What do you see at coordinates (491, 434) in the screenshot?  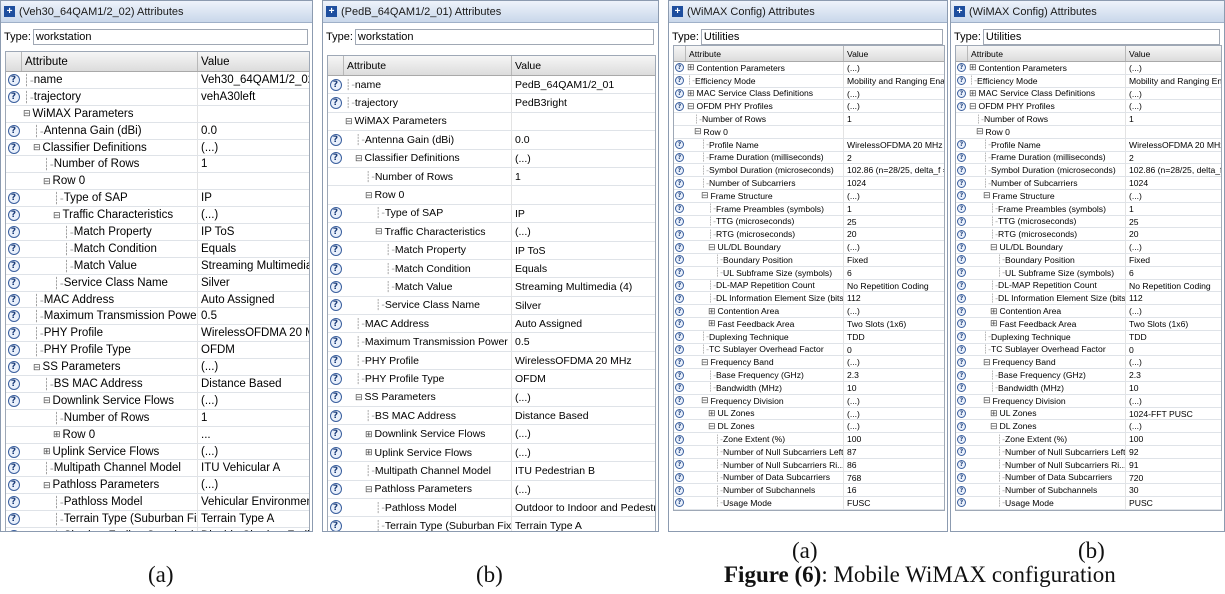 I see `attribute-row: ? ⊞ Downlink Service Flows (...)` at bounding box center [491, 434].